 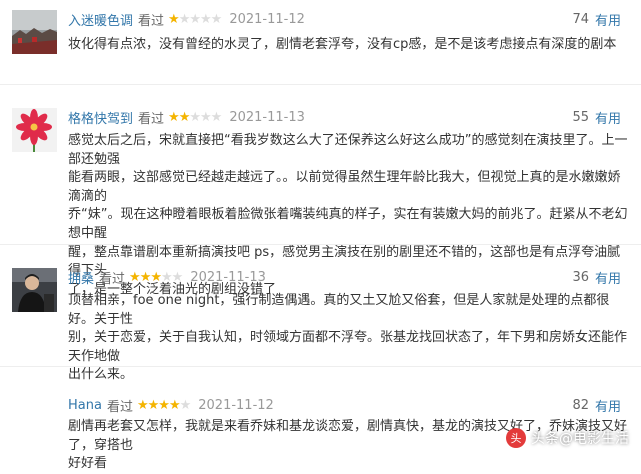 I want to click on useful-count: 36, so click(x=580, y=277).